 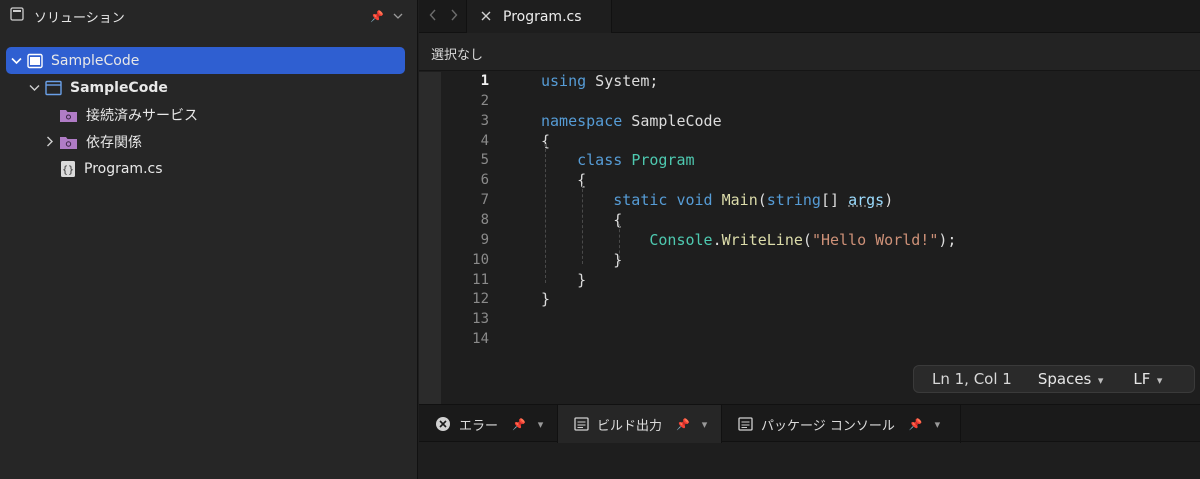 I want to click on error-circle-icon, so click(x=443, y=424).